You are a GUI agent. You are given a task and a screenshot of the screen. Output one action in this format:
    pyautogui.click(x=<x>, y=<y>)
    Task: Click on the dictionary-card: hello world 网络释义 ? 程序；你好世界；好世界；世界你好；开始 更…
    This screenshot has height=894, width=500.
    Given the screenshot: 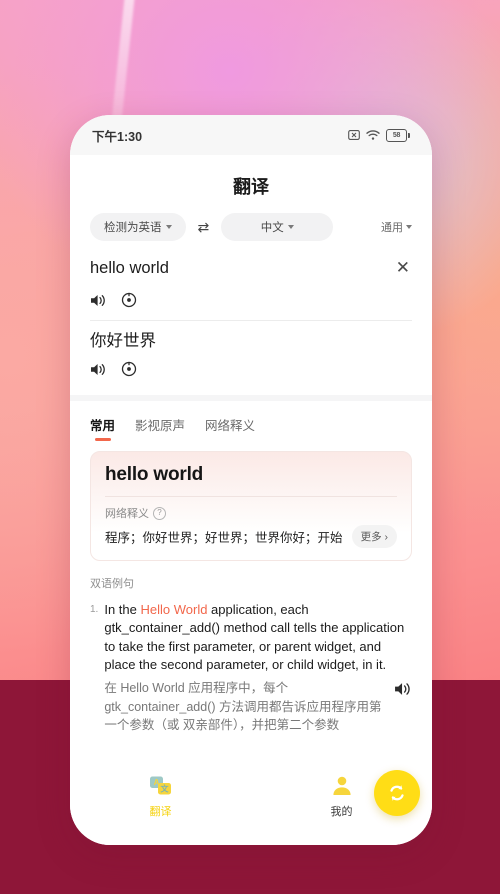 What is the action you would take?
    pyautogui.click(x=251, y=506)
    